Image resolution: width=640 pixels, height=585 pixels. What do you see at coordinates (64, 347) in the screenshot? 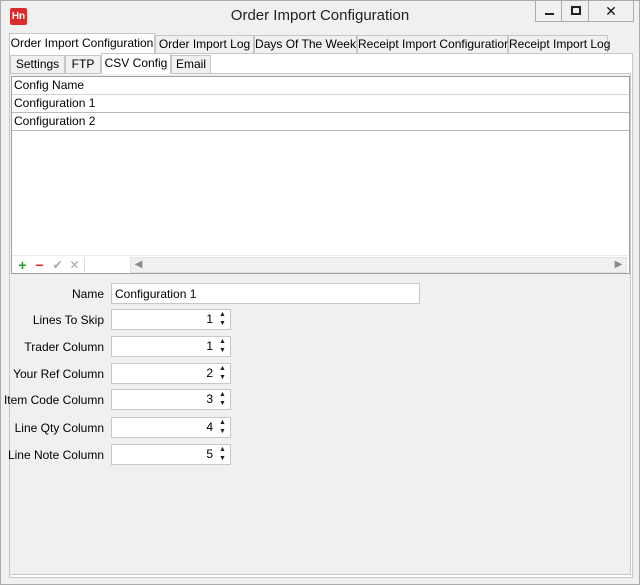
I see `trader-column-label: Trader Column` at bounding box center [64, 347].